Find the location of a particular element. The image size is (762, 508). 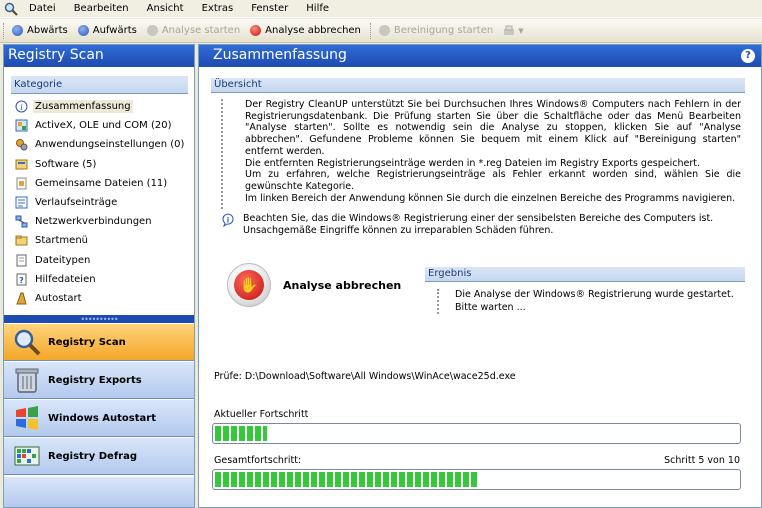

nav-footer is located at coordinates (99, 492).